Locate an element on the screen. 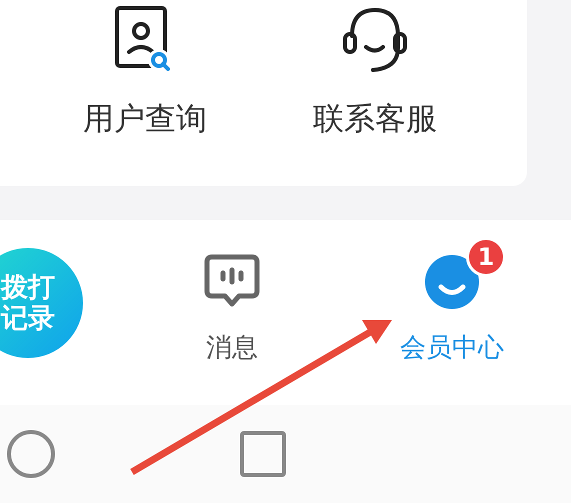 The width and height of the screenshot is (571, 503). tab: 1 会员中心 is located at coordinates (452, 292).